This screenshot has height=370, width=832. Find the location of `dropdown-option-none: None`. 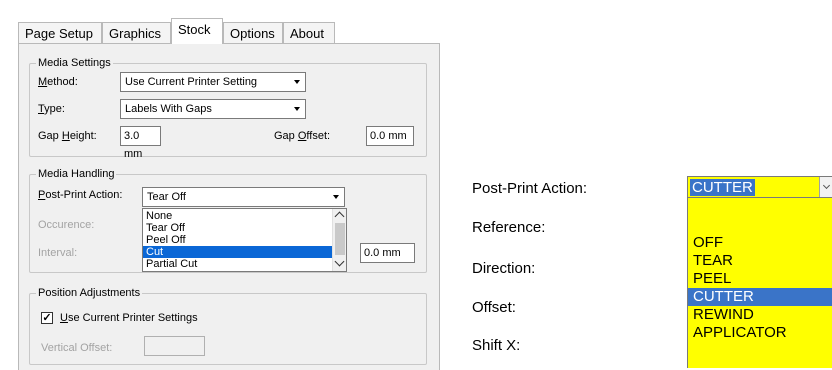

dropdown-option-none: None is located at coordinates (244, 216).